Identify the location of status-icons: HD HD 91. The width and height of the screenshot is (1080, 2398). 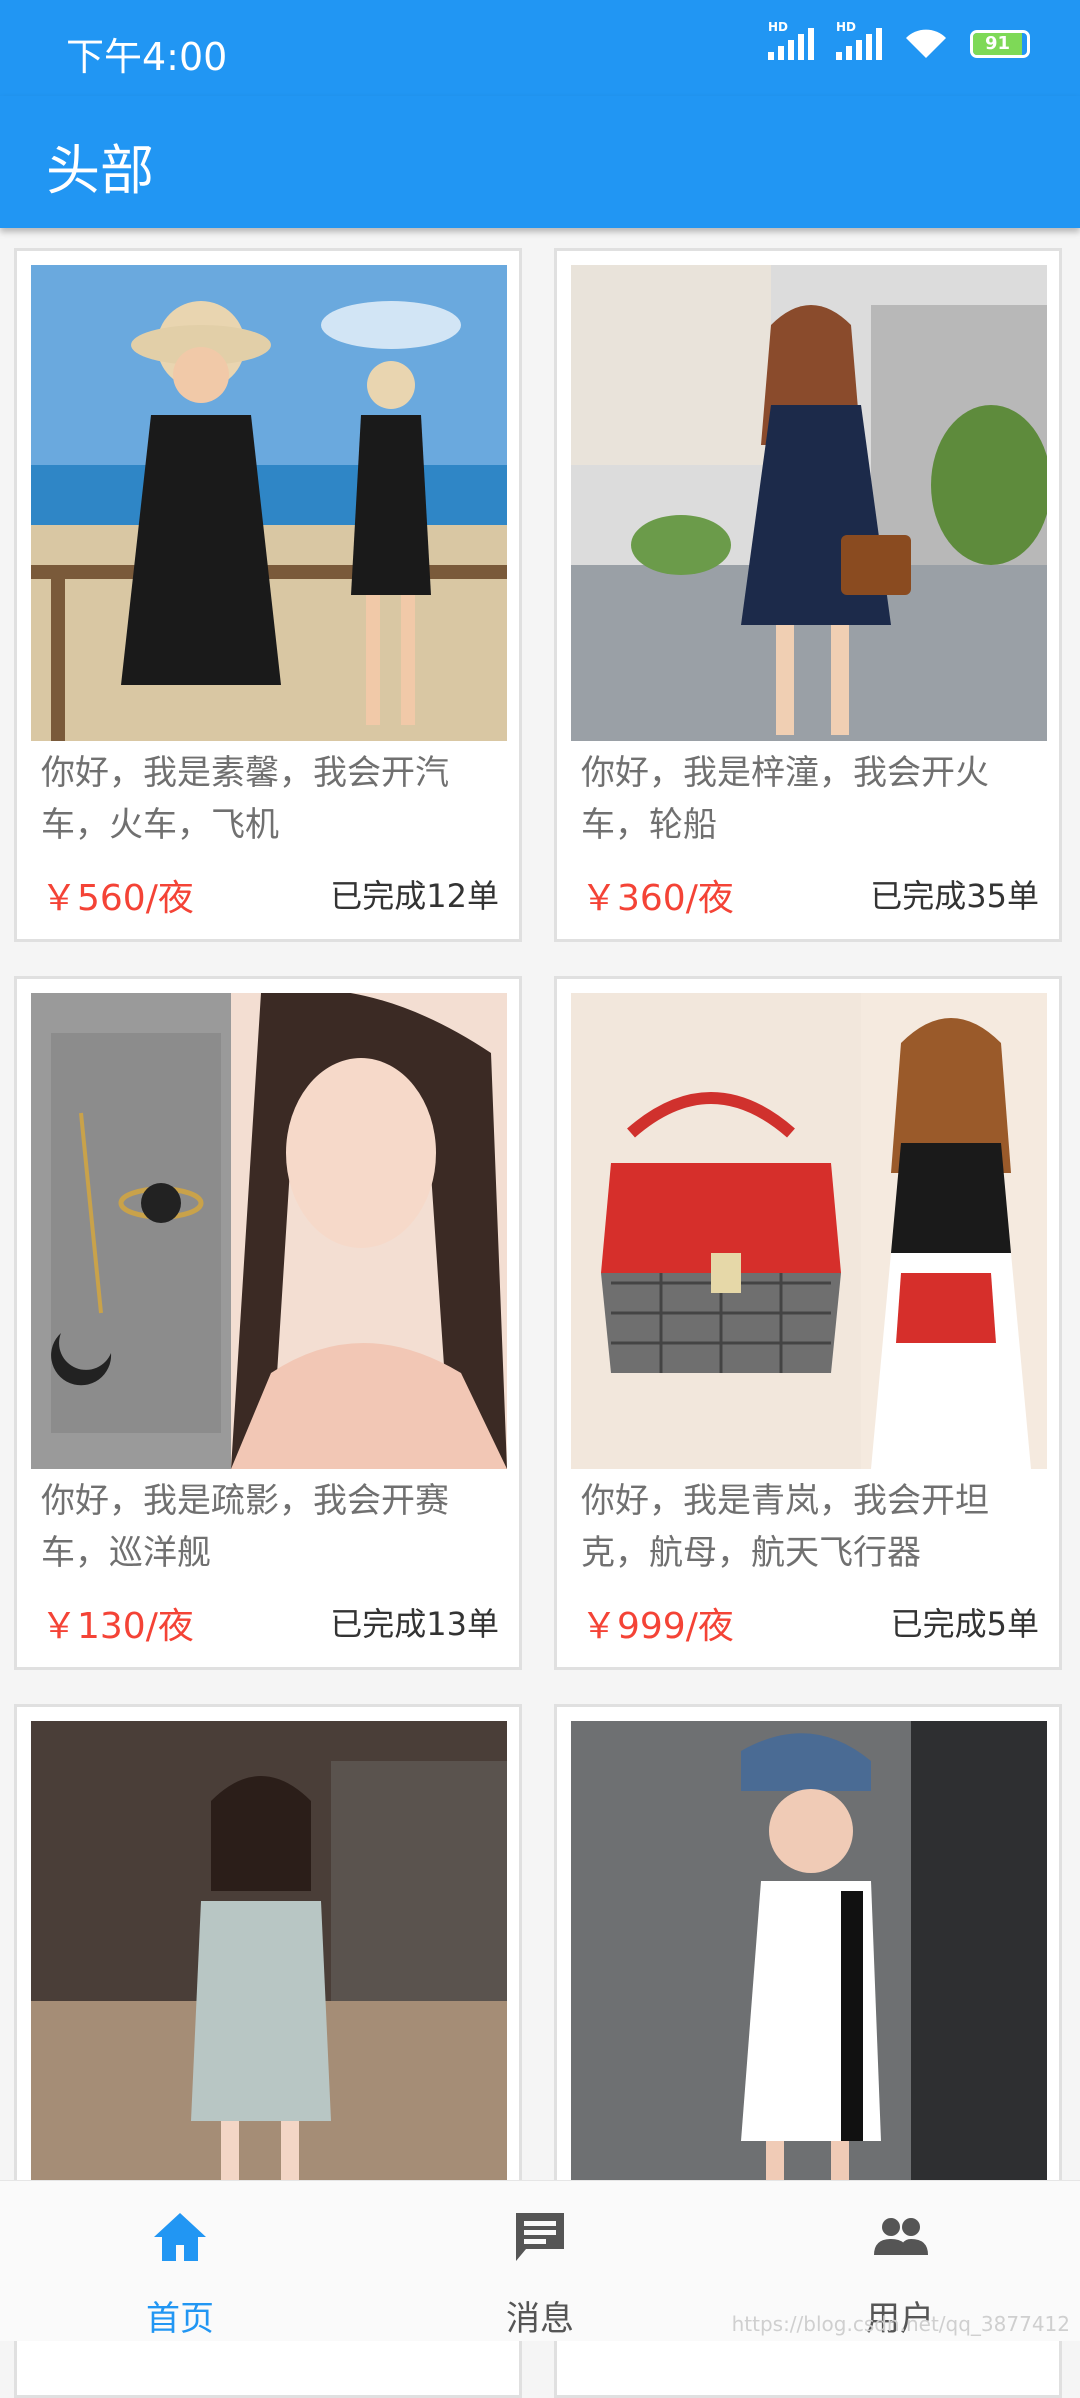
(899, 40).